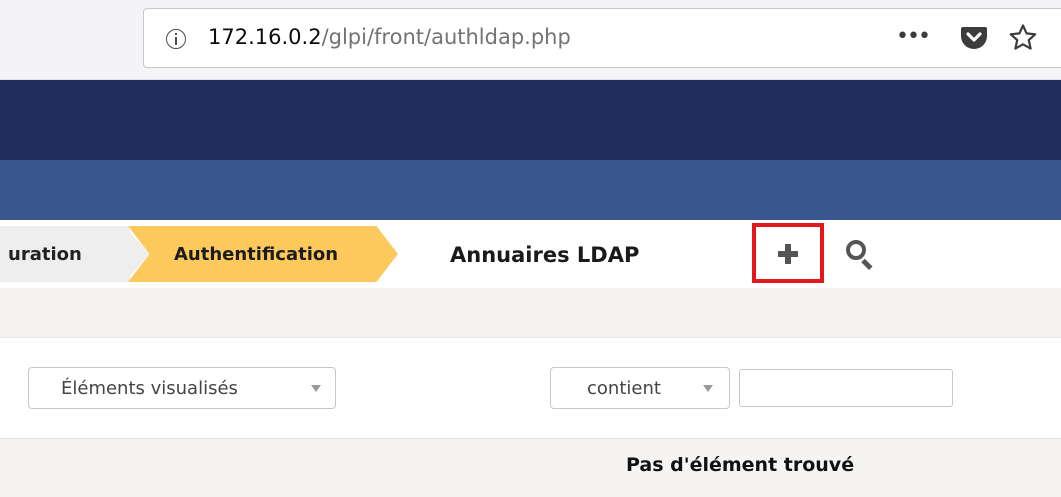  What do you see at coordinates (256, 254) in the screenshot?
I see `breadcrumb-item-label: Authentification` at bounding box center [256, 254].